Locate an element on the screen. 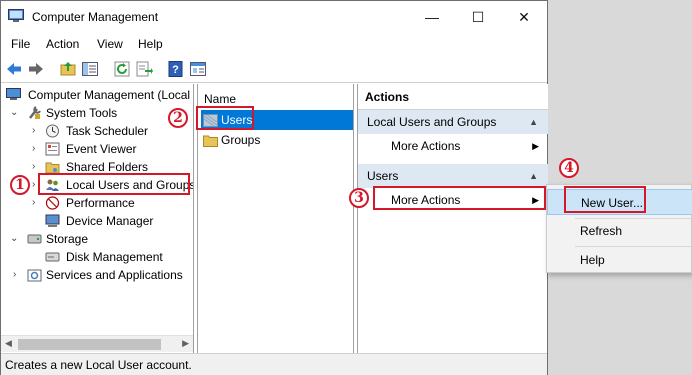 This screenshot has width=692, height=375. tree-item-system-tools: ⌄ System Tools is located at coordinates (96, 113).